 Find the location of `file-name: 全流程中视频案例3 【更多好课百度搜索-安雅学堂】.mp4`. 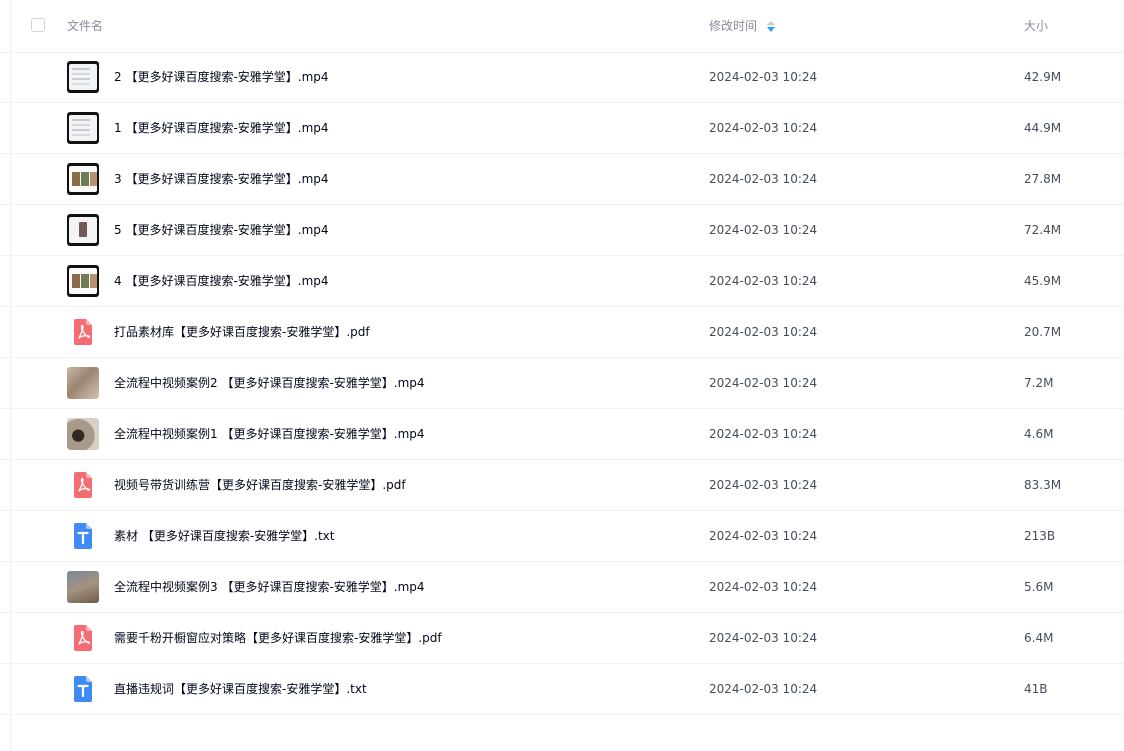

file-name: 全流程中视频案例3 【更多好课百度搜索-安雅学堂】.mp4 is located at coordinates (269, 587).